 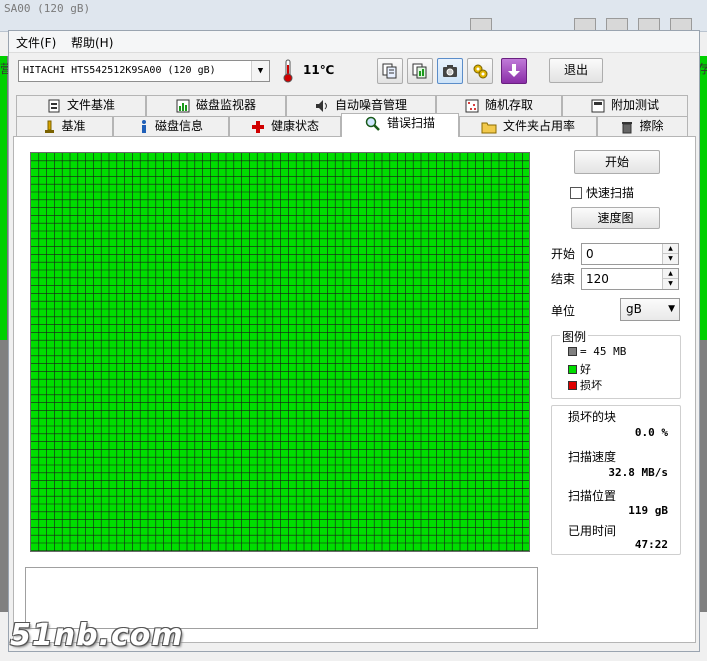 What do you see at coordinates (592, 457) in the screenshot?
I see `scan-speed-label: 扫描速度` at bounding box center [592, 457].